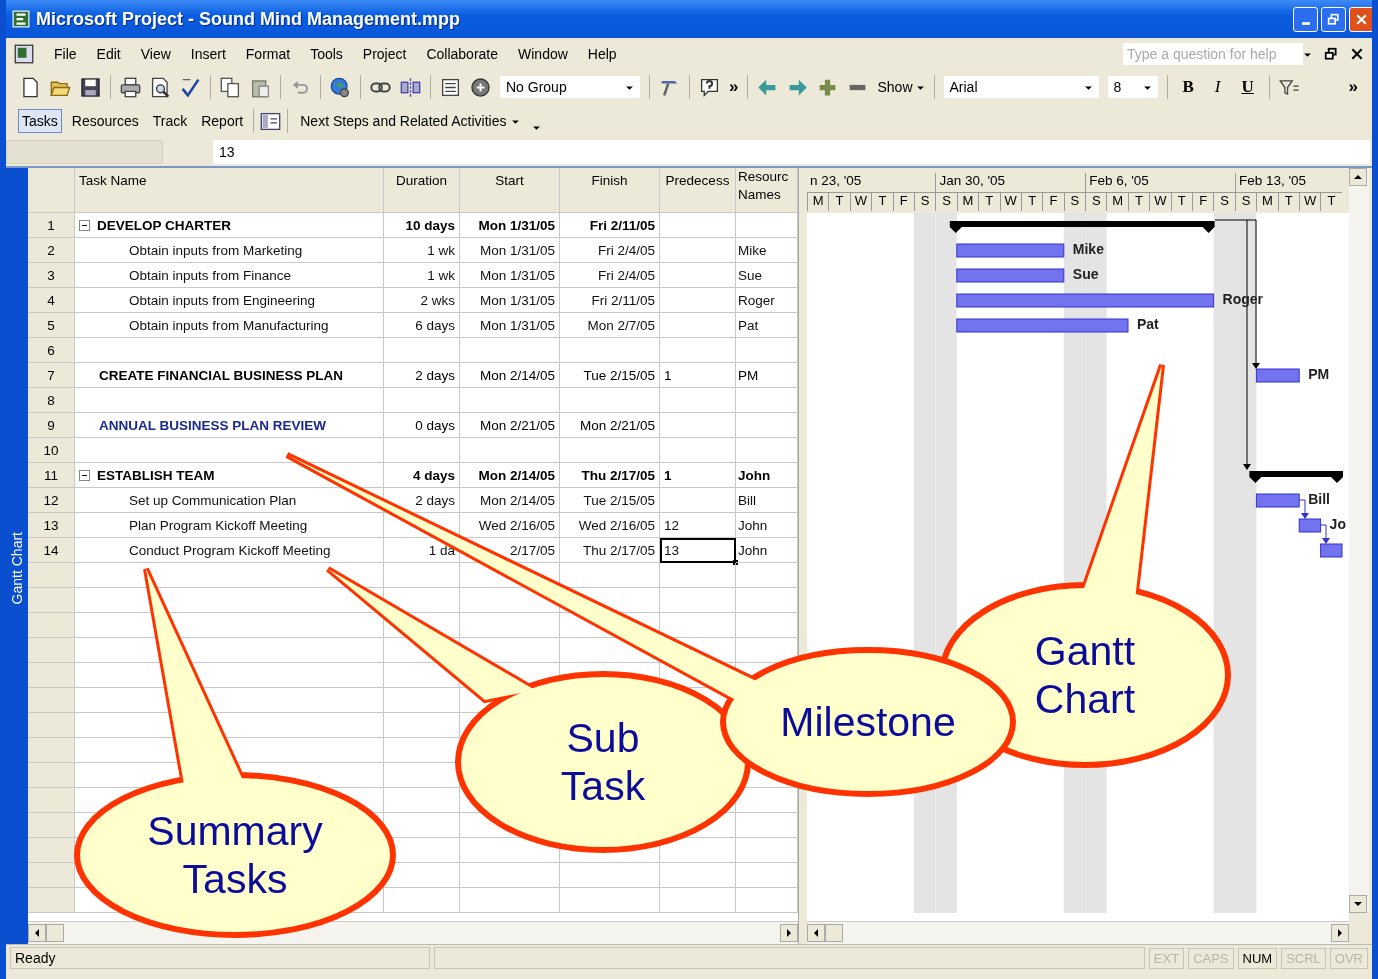  What do you see at coordinates (1359, 928) in the screenshot?
I see `scrollbar-corner` at bounding box center [1359, 928].